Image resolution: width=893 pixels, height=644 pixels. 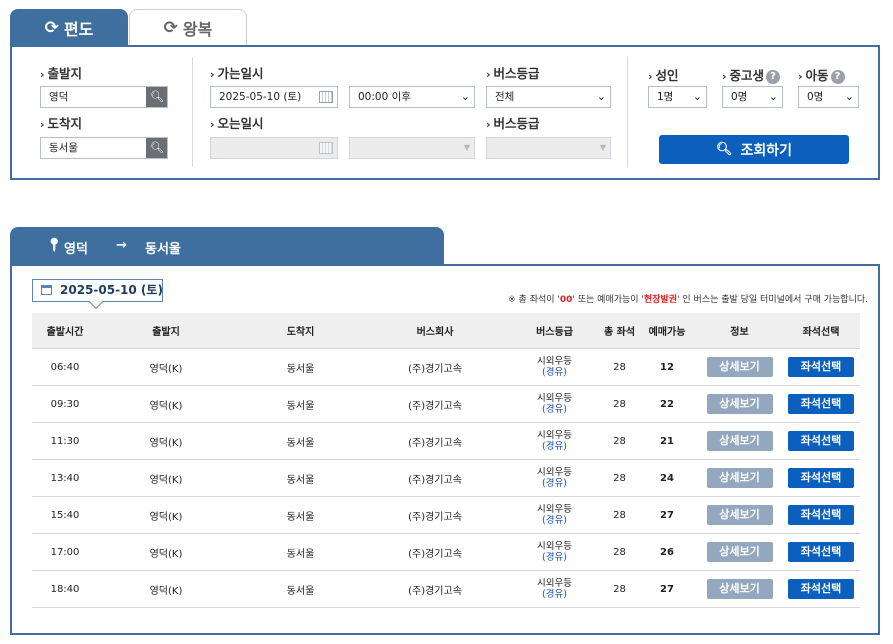 I want to click on departure-field: 영덕 🔍︎, so click(x=104, y=97).